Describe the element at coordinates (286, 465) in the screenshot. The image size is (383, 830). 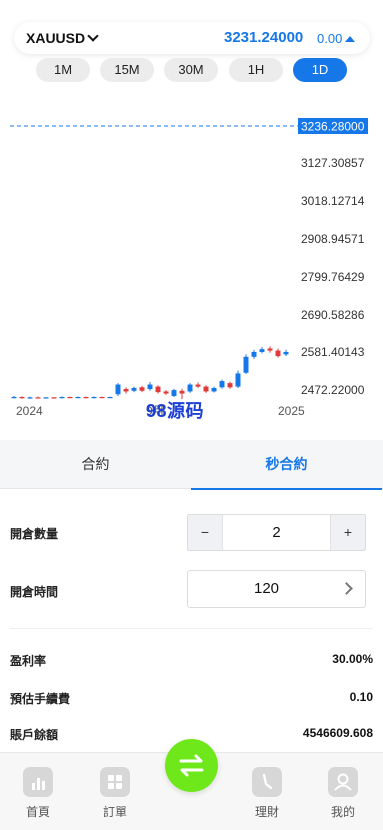
I see `tab-second-contract: 秒合約` at that location.